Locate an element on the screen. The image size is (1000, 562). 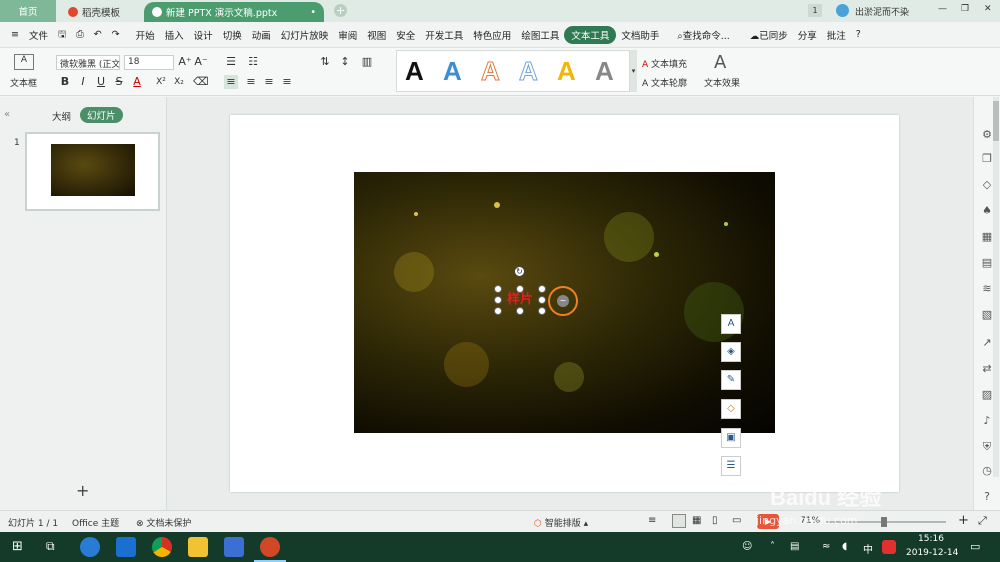
collapse-toolbar-icon: − is located at coordinates (563, 301).